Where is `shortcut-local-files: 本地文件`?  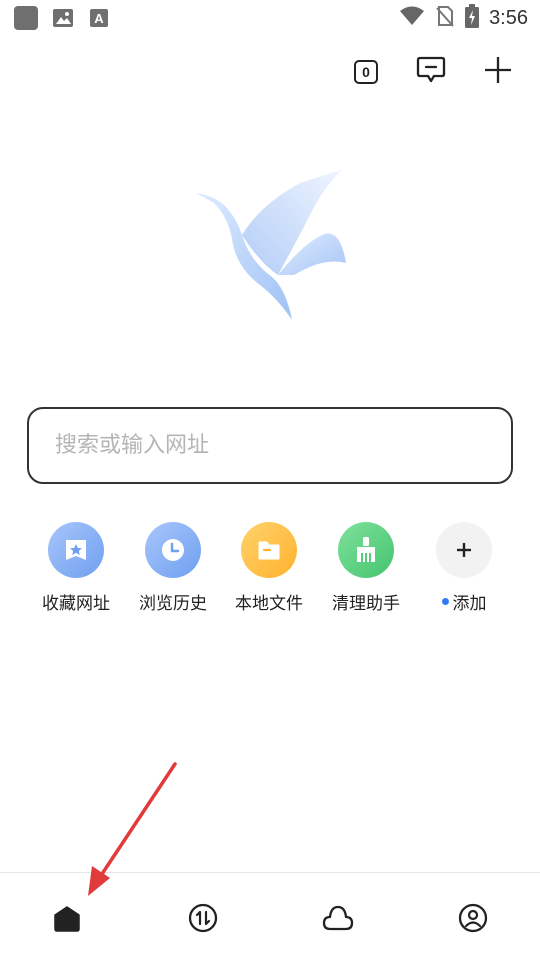
shortcut-local-files: 本地文件 is located at coordinates (269, 568).